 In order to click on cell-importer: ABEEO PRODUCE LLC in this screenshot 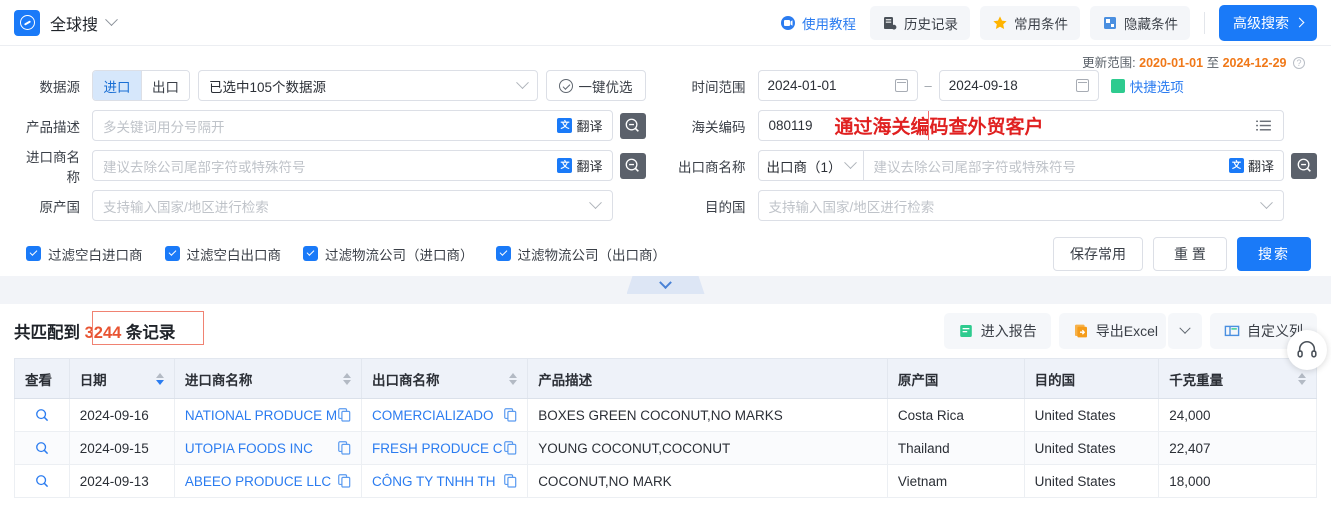, I will do `click(268, 481)`.